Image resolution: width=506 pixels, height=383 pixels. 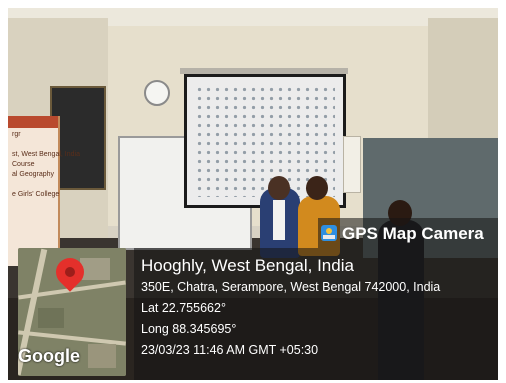 What do you see at coordinates (279, 220) in the screenshot?
I see `white-scarf` at bounding box center [279, 220].